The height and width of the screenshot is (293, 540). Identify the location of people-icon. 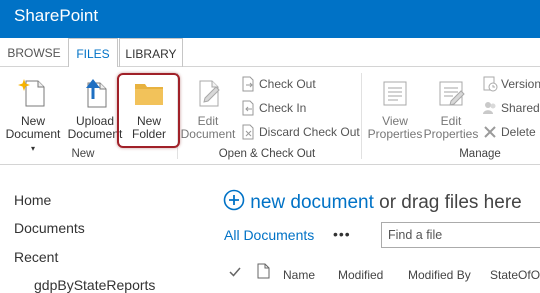
(490, 108).